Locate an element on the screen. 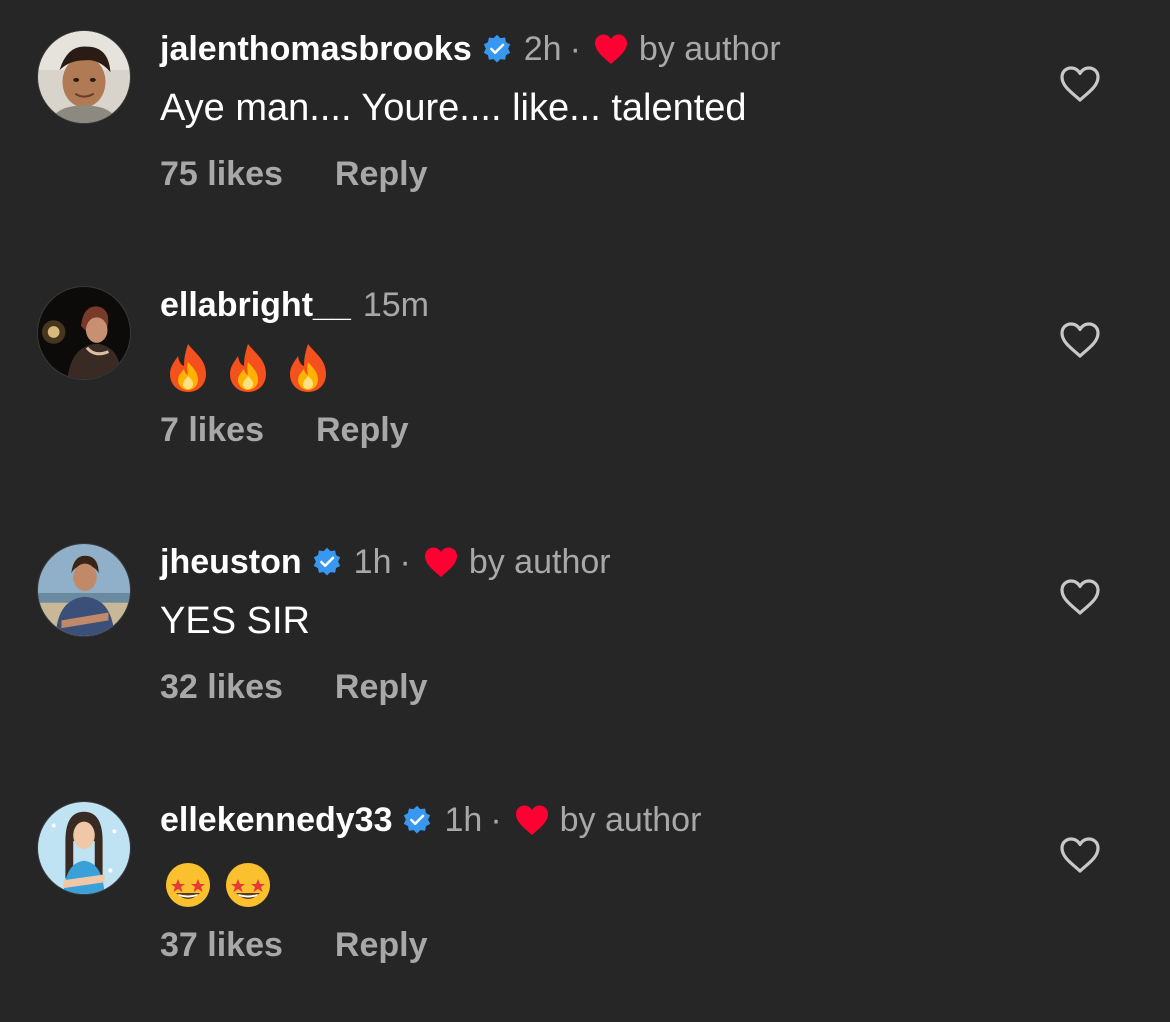 The width and height of the screenshot is (1170, 1022). username: jalenthomasbrooks is located at coordinates (316, 49).